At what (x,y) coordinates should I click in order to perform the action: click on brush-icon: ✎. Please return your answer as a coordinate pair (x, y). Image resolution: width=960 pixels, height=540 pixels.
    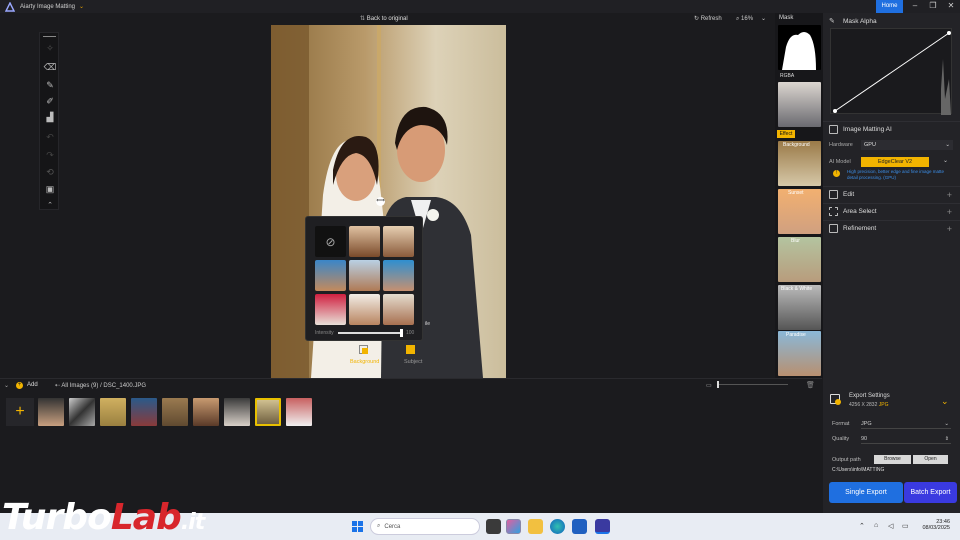
    Looking at the image, I should click on (50, 85).